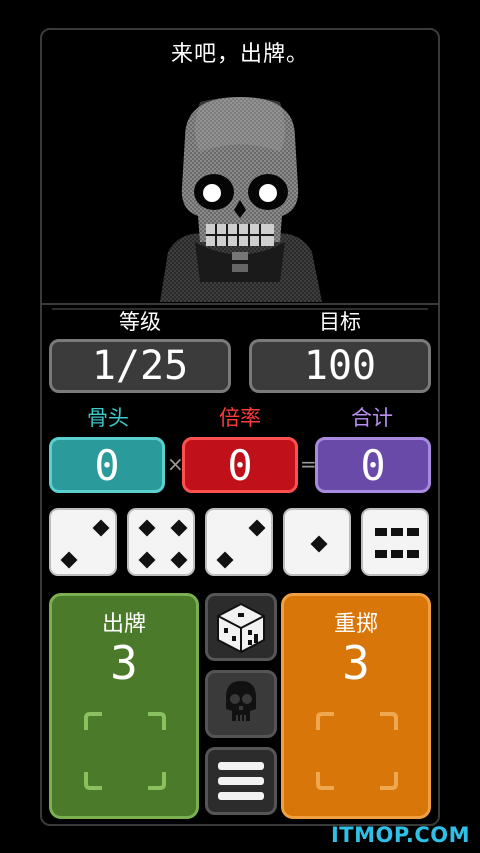 This screenshot has width=480, height=853. What do you see at coordinates (239, 54) in the screenshot?
I see `opponent-dialog: 来吧，出牌。` at bounding box center [239, 54].